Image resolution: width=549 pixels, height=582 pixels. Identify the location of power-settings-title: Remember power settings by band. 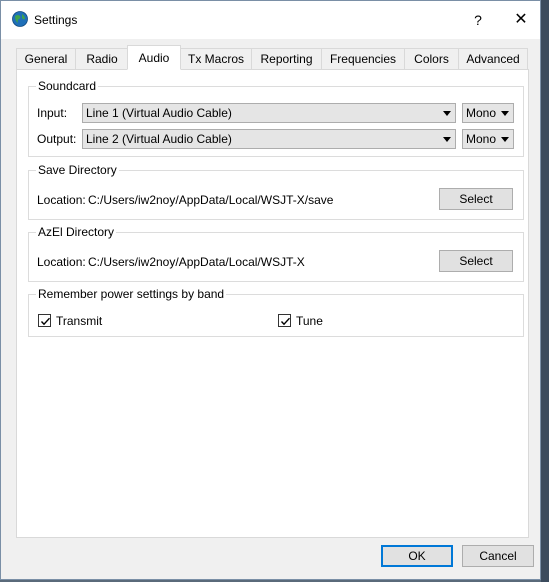
(131, 294).